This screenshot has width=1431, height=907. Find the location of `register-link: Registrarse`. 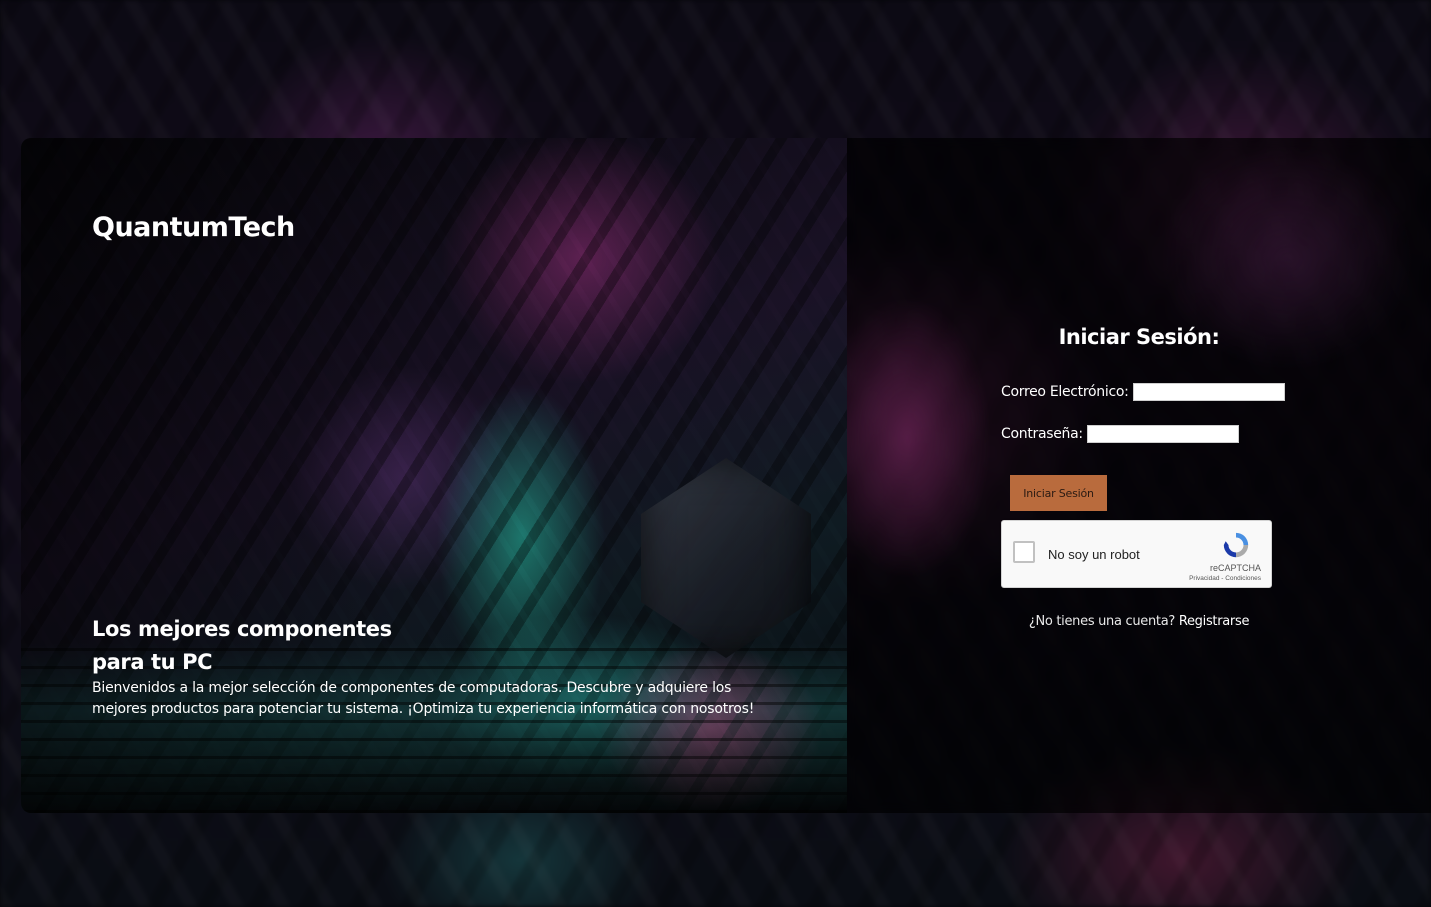

register-link: Registrarse is located at coordinates (1214, 621).